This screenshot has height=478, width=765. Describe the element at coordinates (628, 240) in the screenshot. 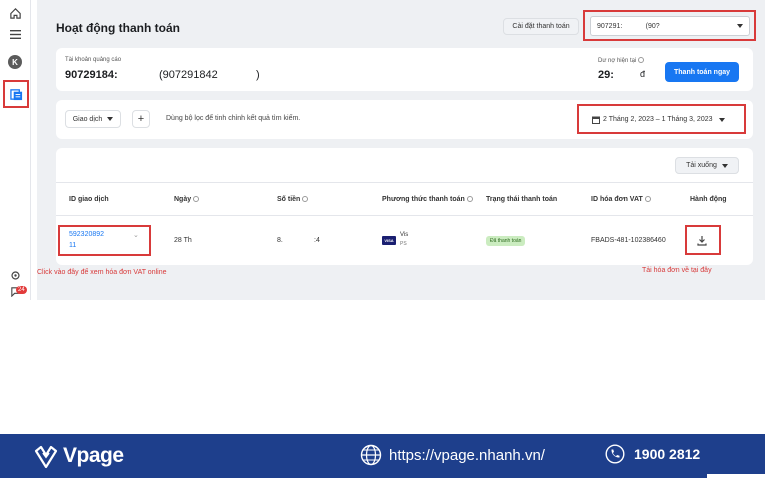

I see `vat-invoice-id: FBADS-481-102386460` at that location.